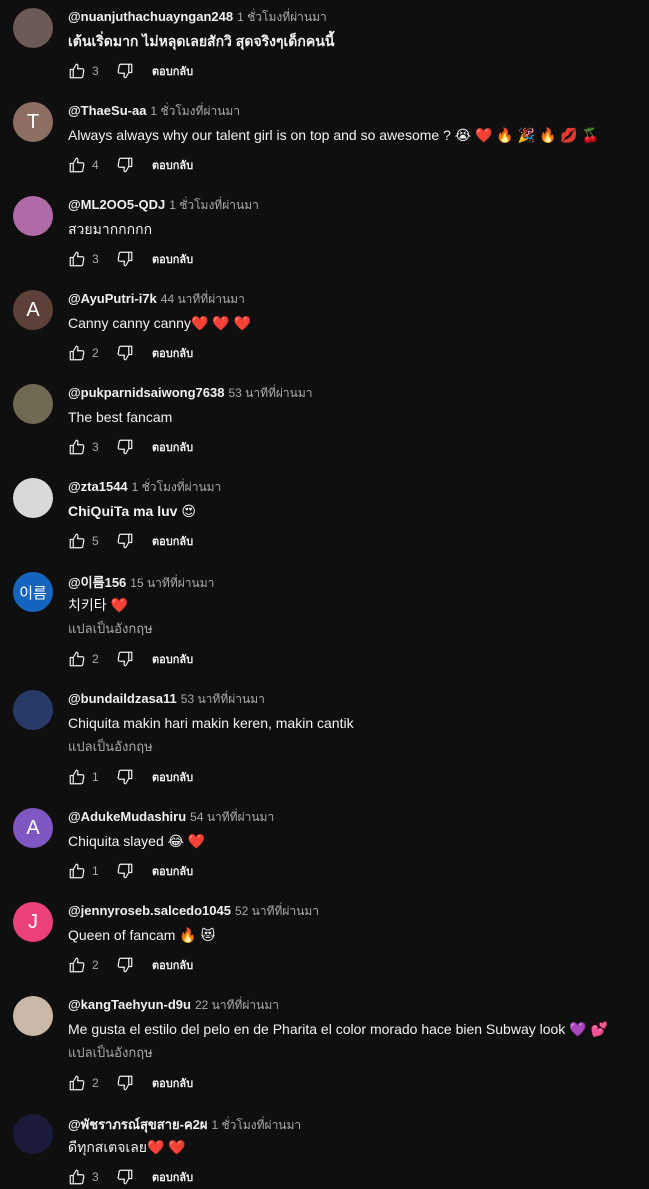 The width and height of the screenshot is (649, 1189). Describe the element at coordinates (232, 817) in the screenshot. I see `timestamp: 54 นาทีที่ผ่านมา` at that location.